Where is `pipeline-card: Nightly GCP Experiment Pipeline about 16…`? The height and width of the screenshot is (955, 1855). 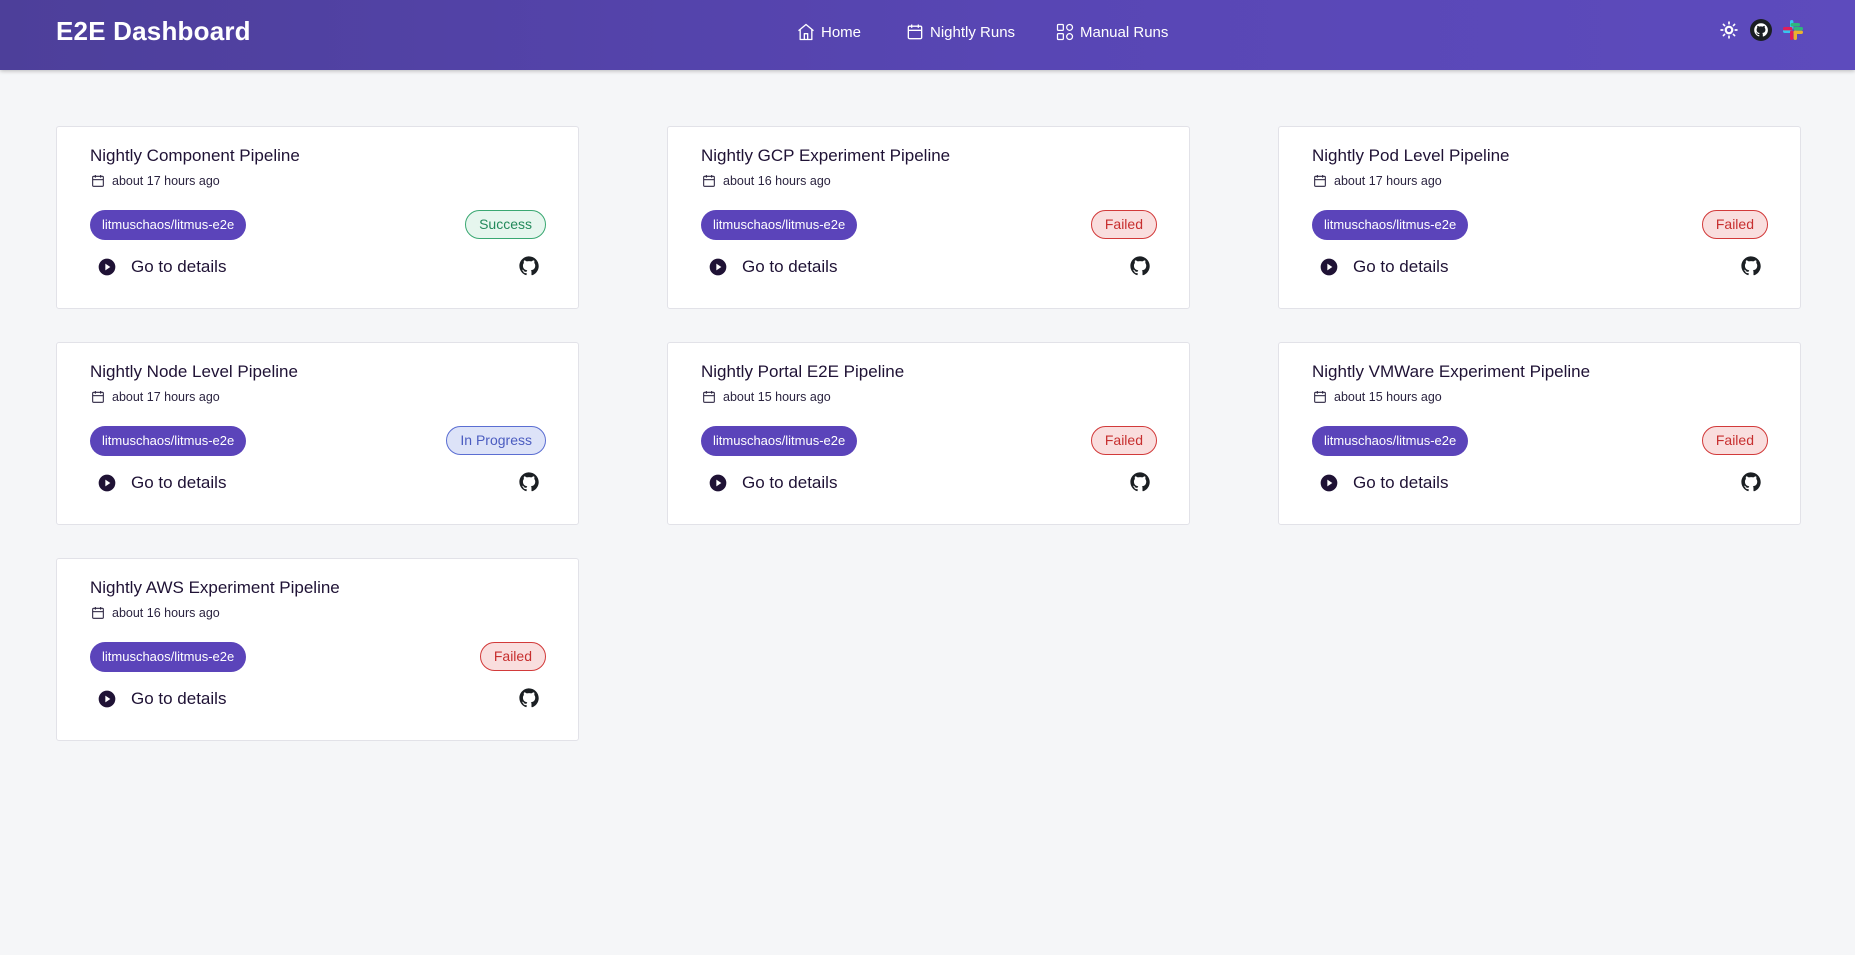 pipeline-card: Nightly GCP Experiment Pipeline about 16… is located at coordinates (928, 217).